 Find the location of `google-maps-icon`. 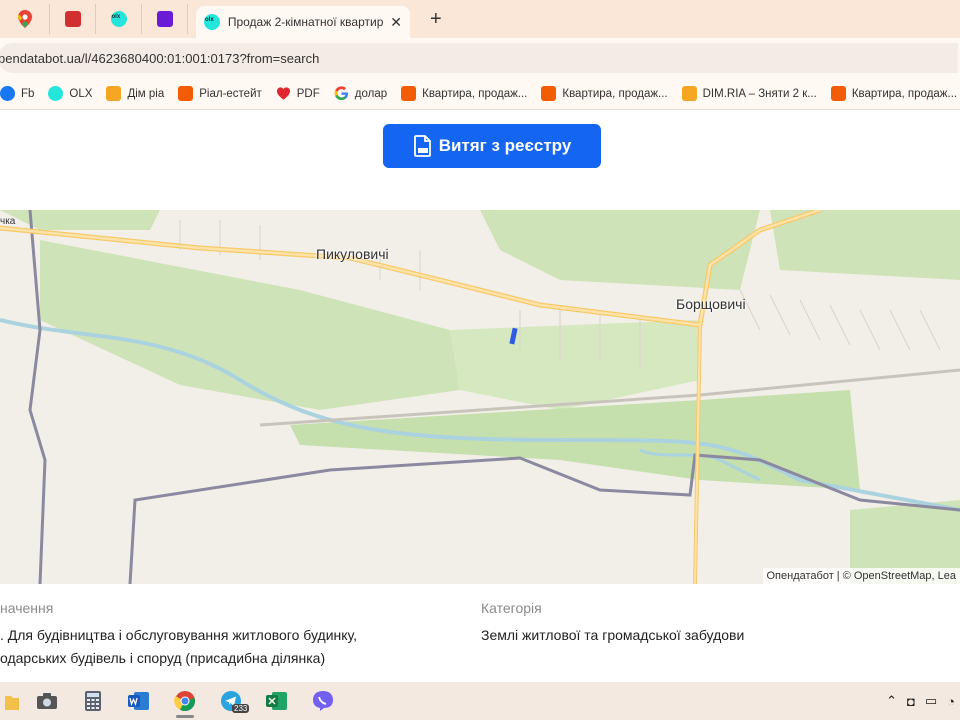

google-maps-icon is located at coordinates (24, 19).